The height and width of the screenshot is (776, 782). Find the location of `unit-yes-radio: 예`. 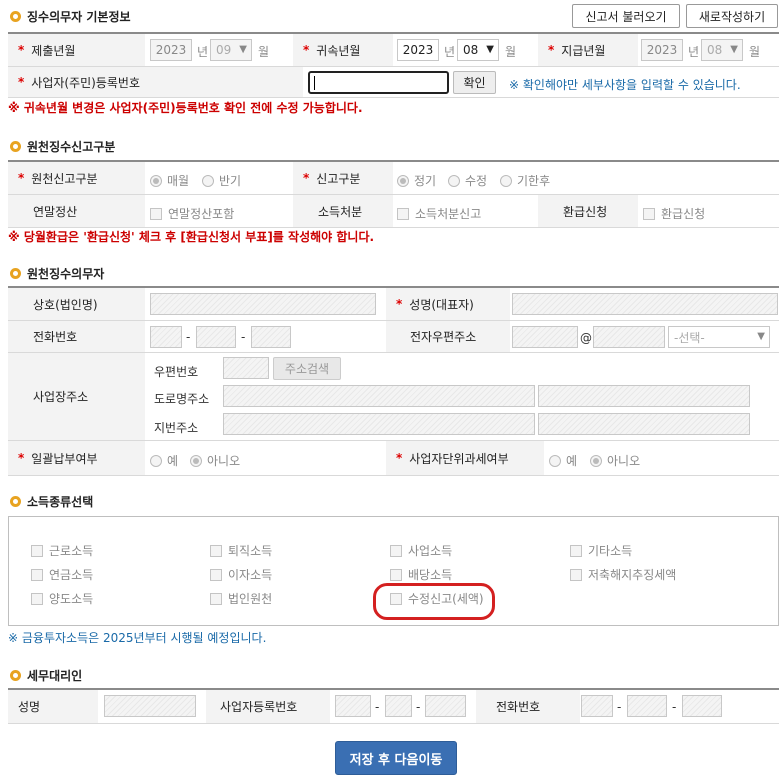

unit-yes-radio: 예 is located at coordinates (563, 460).